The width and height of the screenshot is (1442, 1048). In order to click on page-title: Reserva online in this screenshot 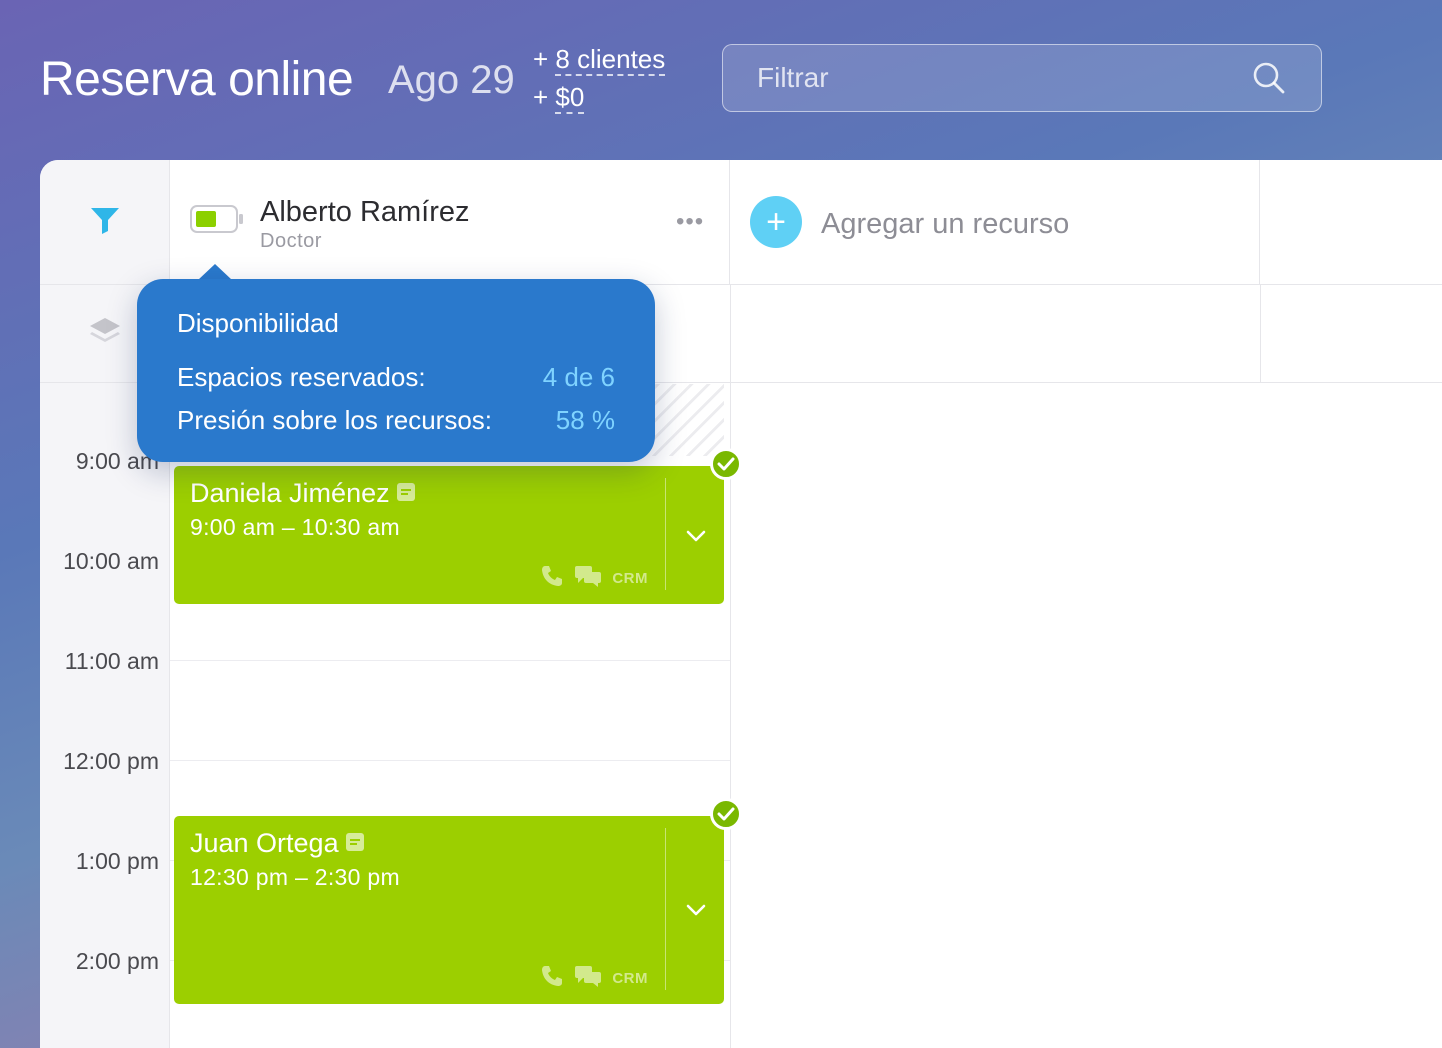, I will do `click(197, 79)`.